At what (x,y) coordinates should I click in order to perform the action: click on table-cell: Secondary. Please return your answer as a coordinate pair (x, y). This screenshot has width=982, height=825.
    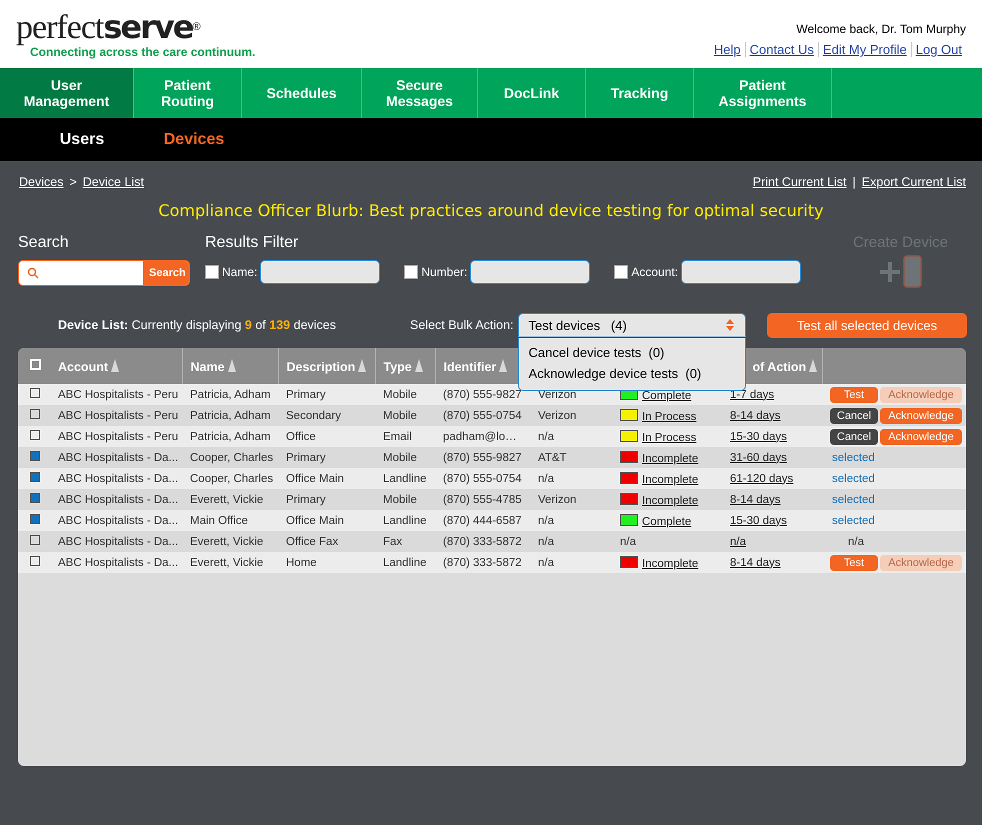
    Looking at the image, I should click on (313, 416).